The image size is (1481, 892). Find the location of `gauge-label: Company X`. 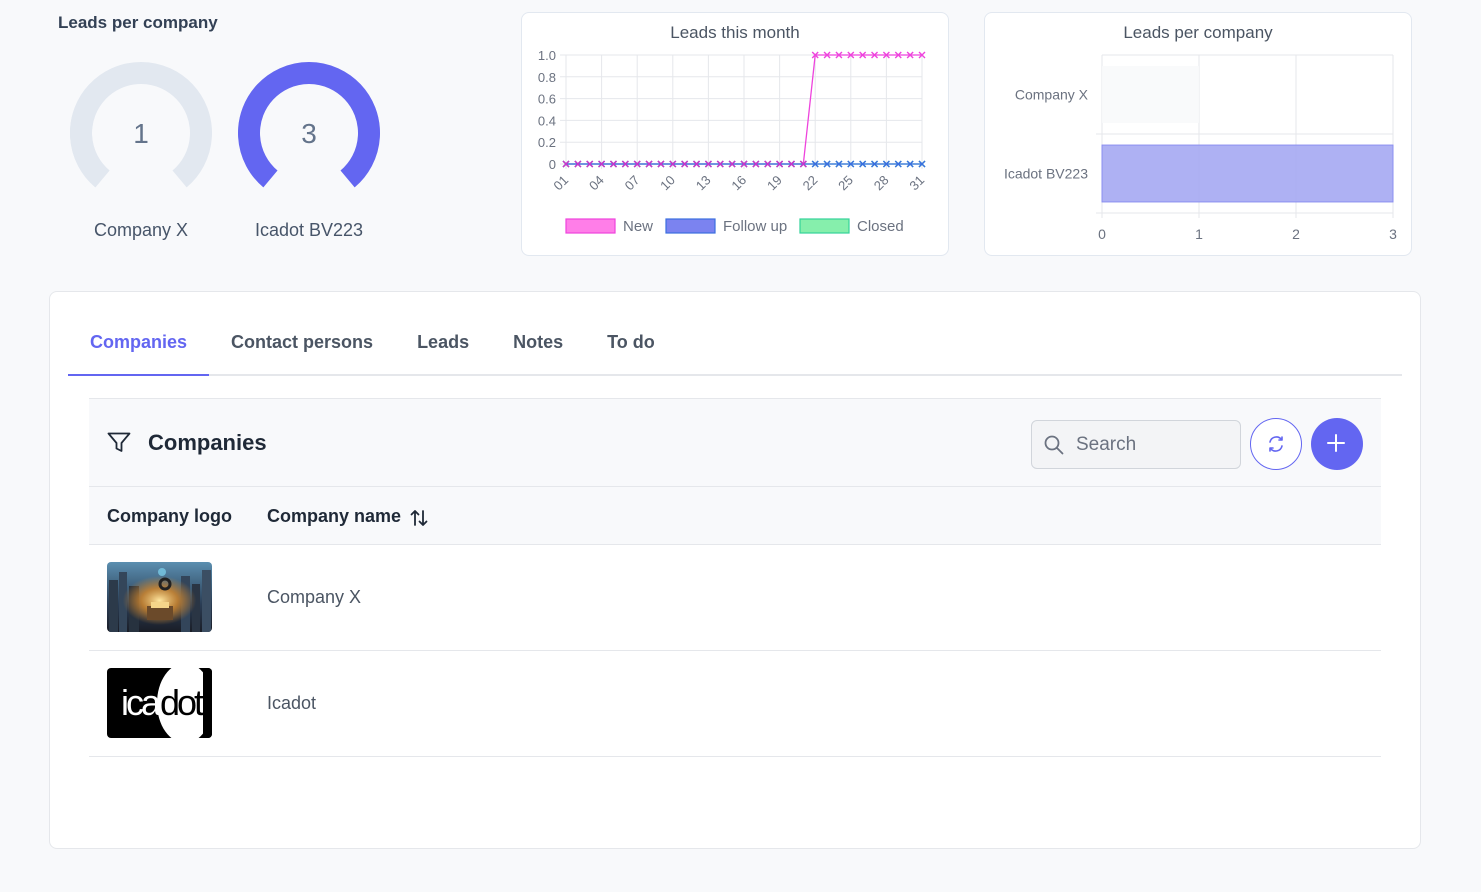

gauge-label: Company X is located at coordinates (141, 230).